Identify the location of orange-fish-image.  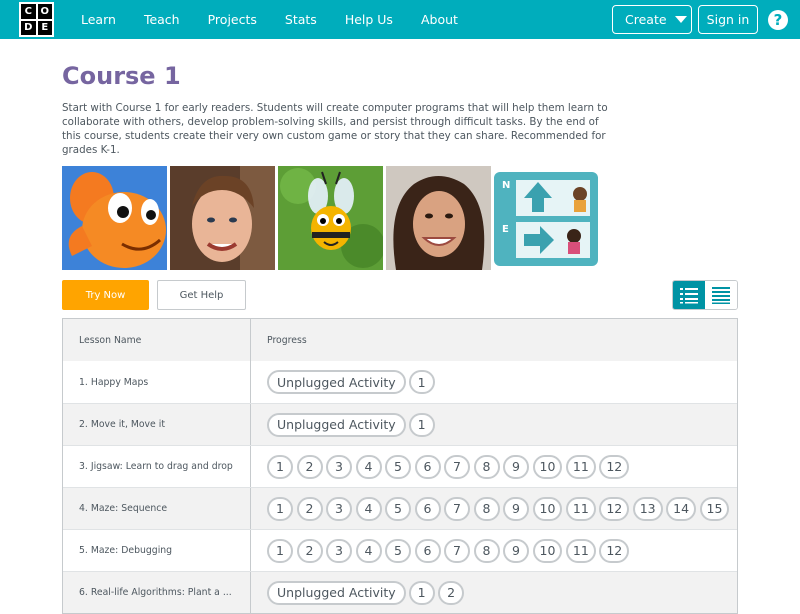
(114, 218).